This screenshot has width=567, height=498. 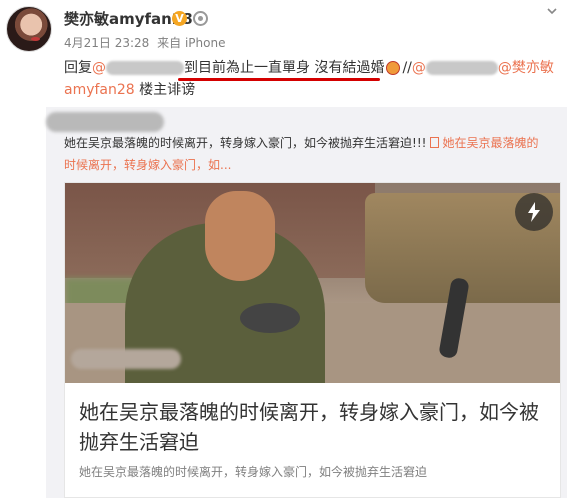 I want to click on verified-icon: V, so click(x=179, y=18).